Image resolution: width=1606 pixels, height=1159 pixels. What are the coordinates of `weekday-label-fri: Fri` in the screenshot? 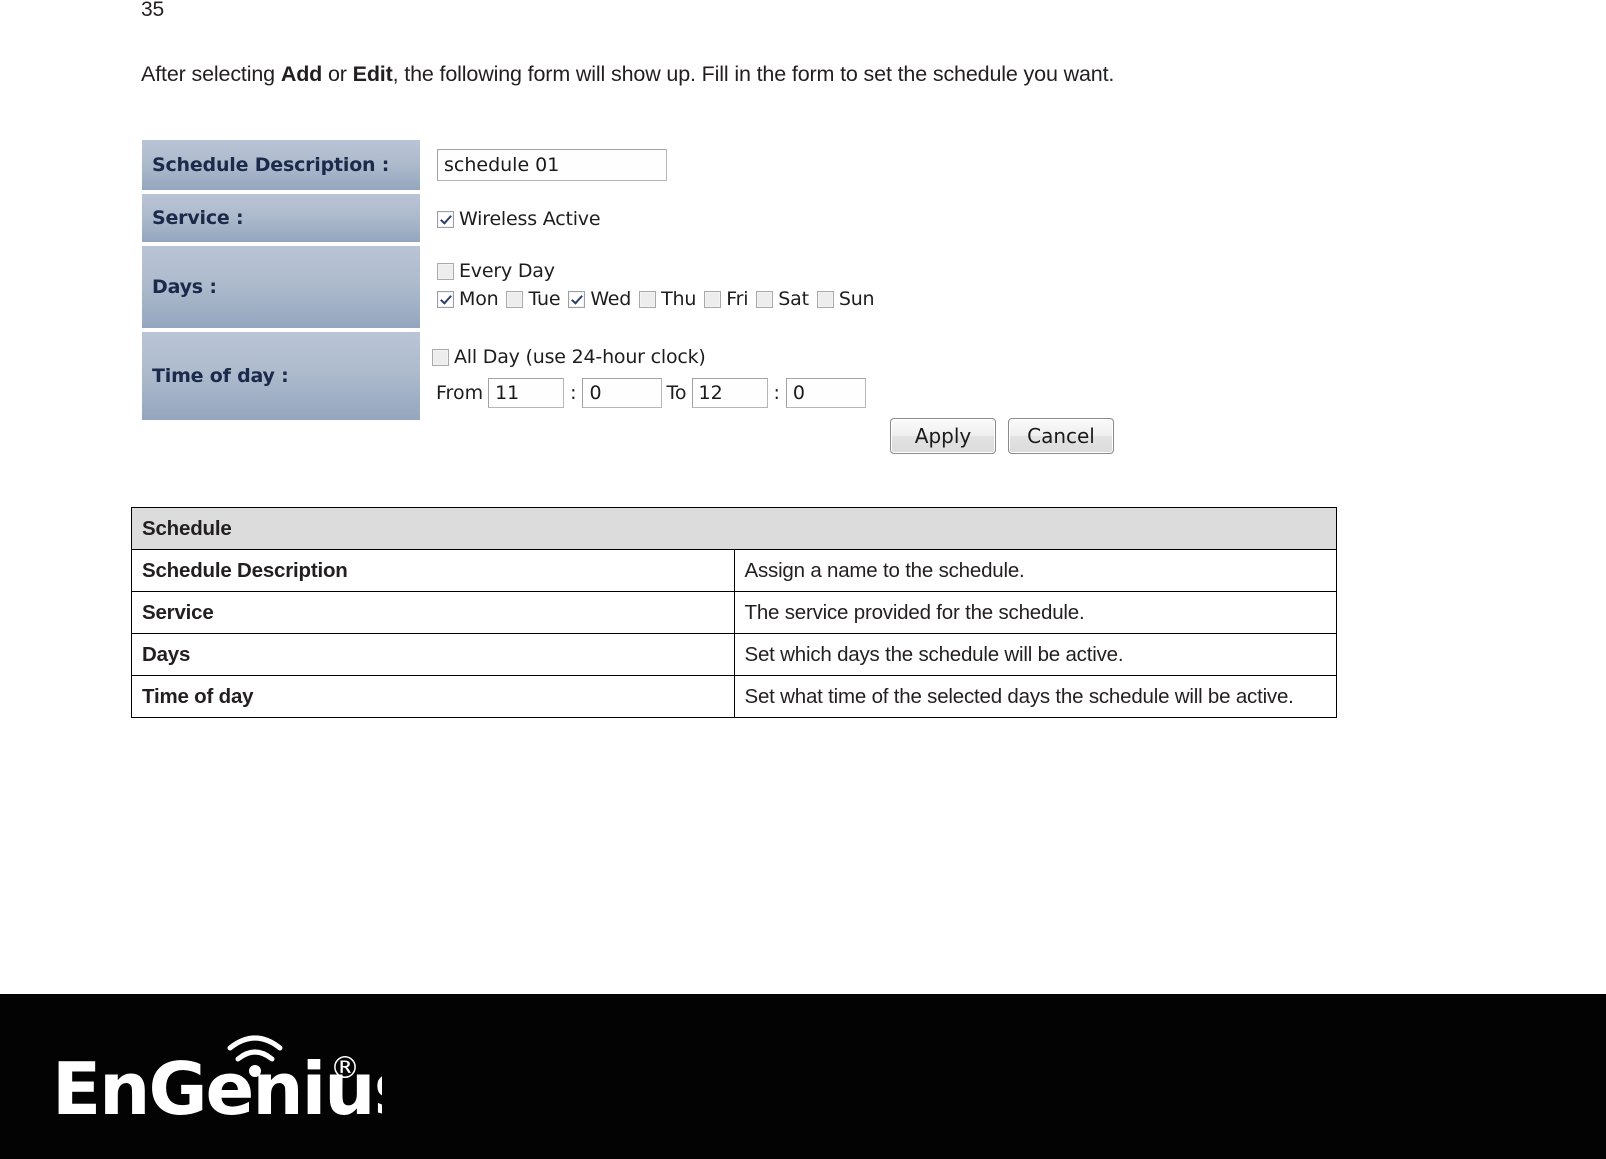 It's located at (737, 299).